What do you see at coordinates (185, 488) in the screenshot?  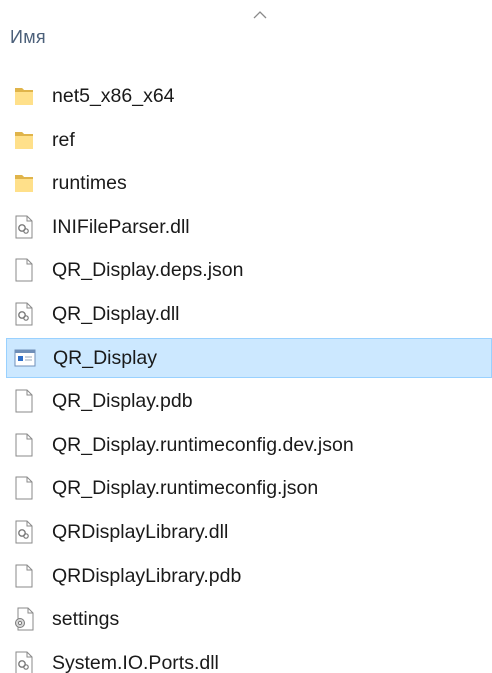 I see `file-name: QR_Display.runtimeconfig.json` at bounding box center [185, 488].